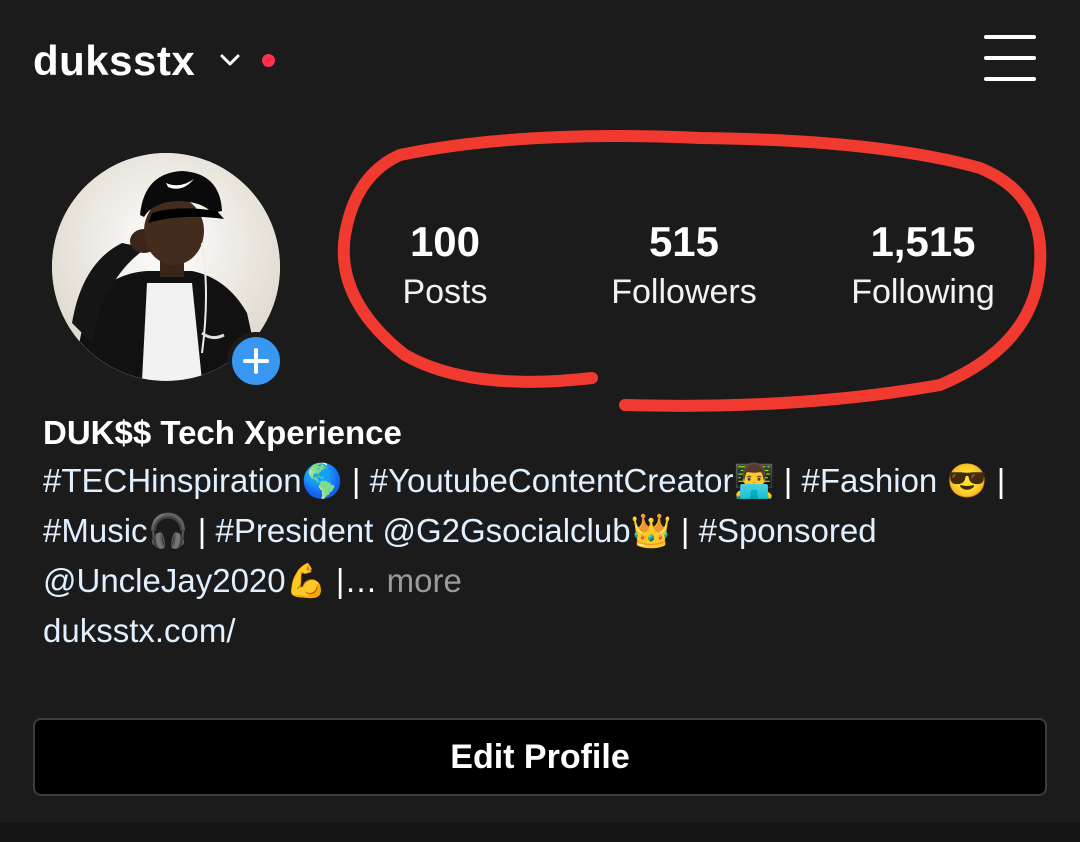  What do you see at coordinates (114, 61) in the screenshot?
I see `username: duksstx` at bounding box center [114, 61].